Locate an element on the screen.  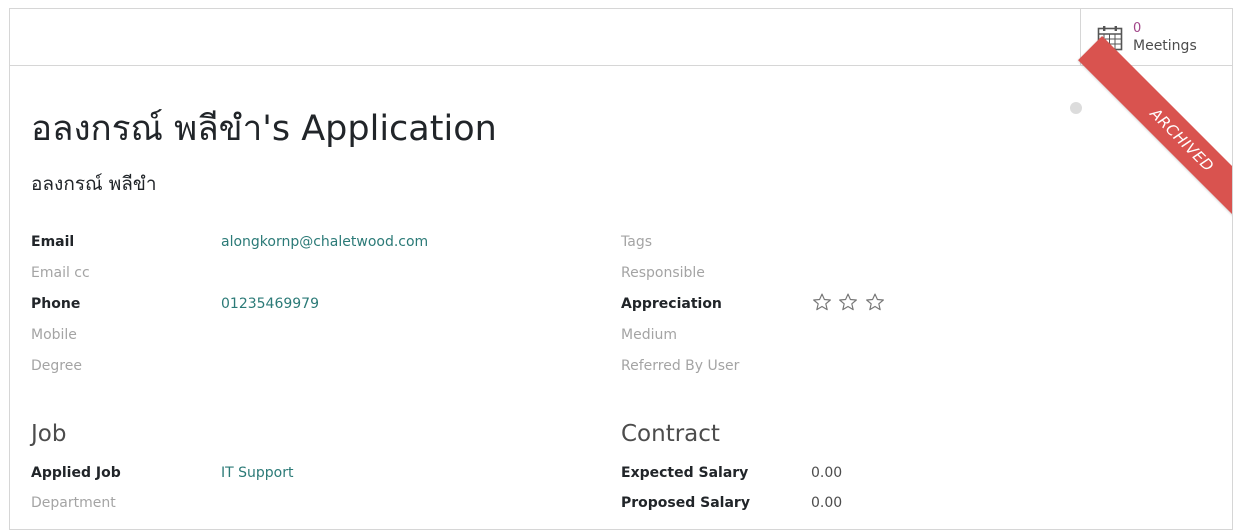
email-link: alongkornp@chaletwood.com is located at coordinates (324, 242).